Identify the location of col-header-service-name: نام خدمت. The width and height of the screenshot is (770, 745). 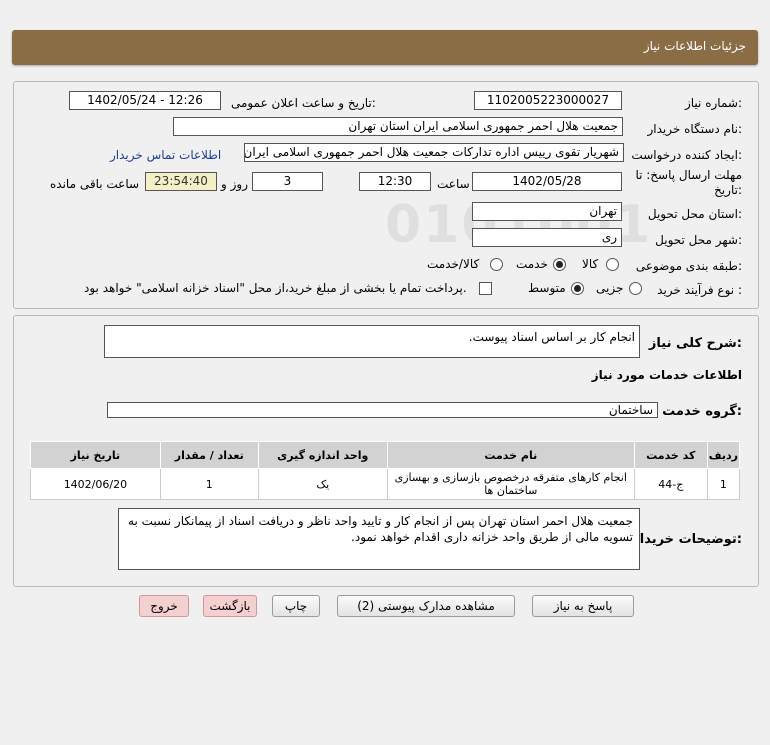
(510, 455).